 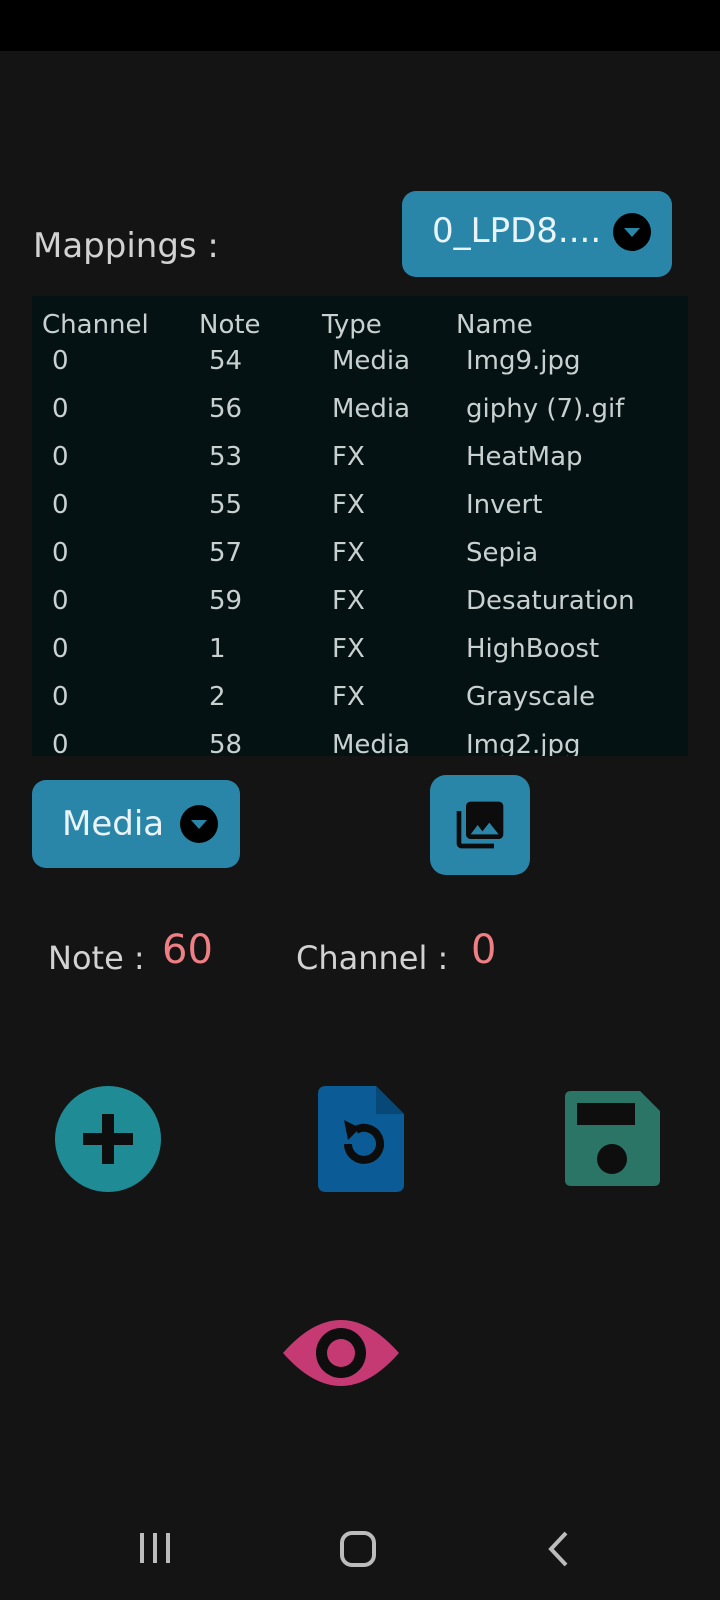 I want to click on table-row: 0 54 Media Img9.jpg, so click(x=360, y=370).